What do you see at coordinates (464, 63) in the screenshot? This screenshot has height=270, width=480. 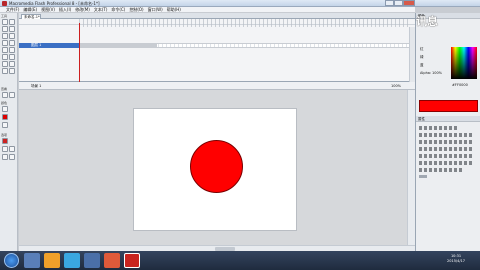 I see `color-spectrum` at bounding box center [464, 63].